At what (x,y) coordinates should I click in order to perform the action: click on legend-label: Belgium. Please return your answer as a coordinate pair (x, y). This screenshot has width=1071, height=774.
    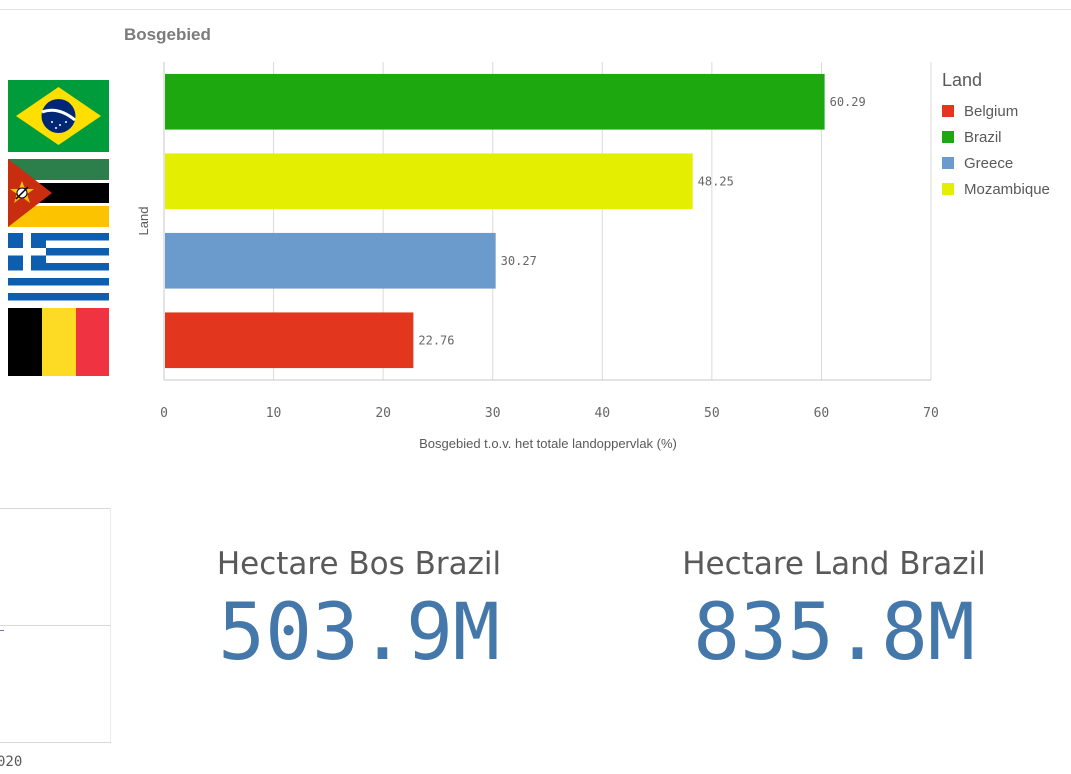
    Looking at the image, I should click on (991, 111).